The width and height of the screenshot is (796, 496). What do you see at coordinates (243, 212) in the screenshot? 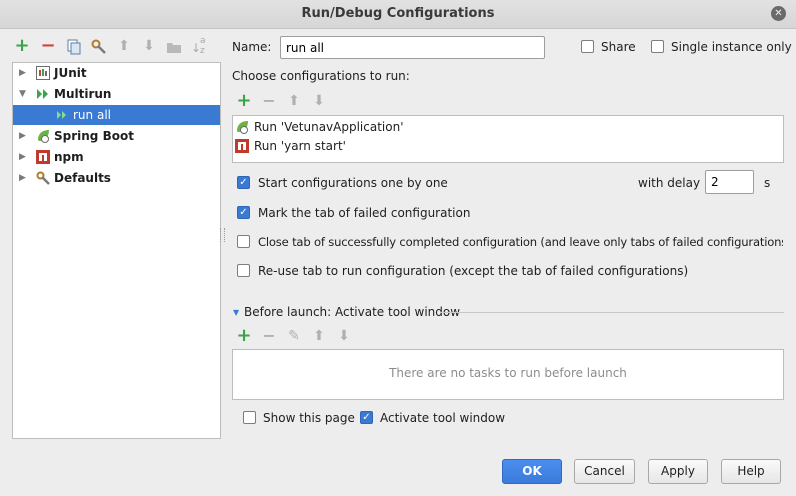
I see `mark-failed-tab-checkbox: ✓` at bounding box center [243, 212].